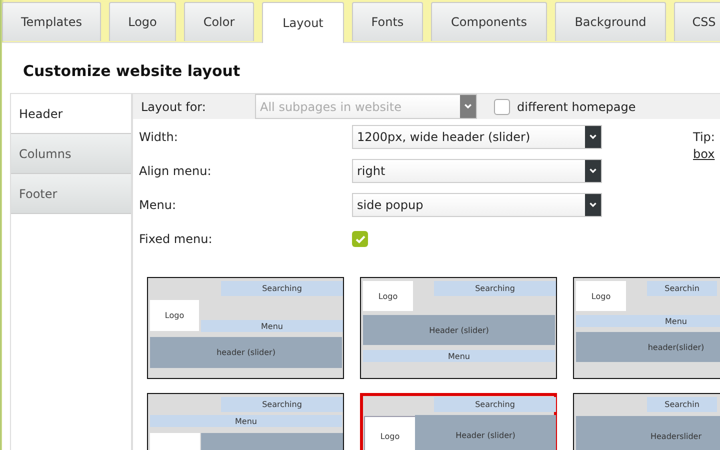 This screenshot has width=720, height=450. What do you see at coordinates (477, 171) in the screenshot?
I see `dropdown-select: right` at bounding box center [477, 171].